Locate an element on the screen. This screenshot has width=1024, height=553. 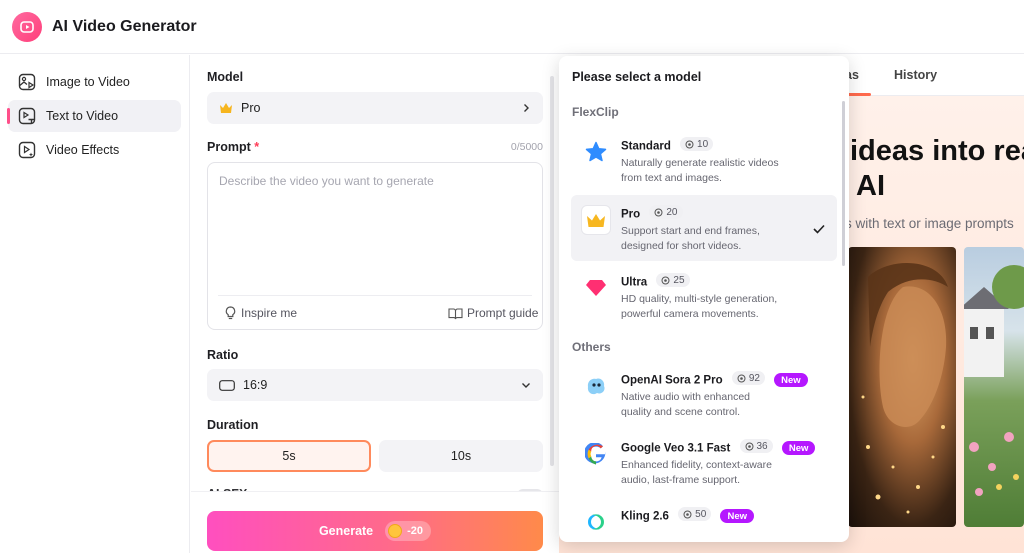
ratio-select: 16:9 is located at coordinates (375, 385).